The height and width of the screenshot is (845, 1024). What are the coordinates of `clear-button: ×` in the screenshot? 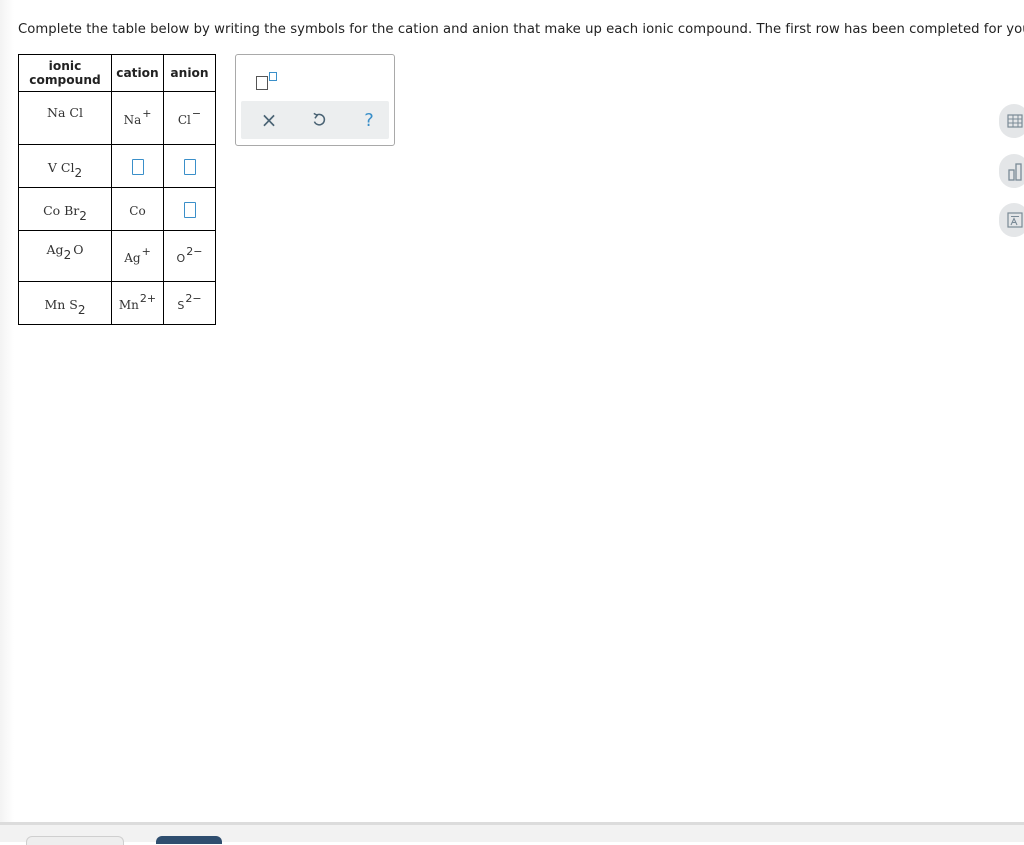 It's located at (269, 120).